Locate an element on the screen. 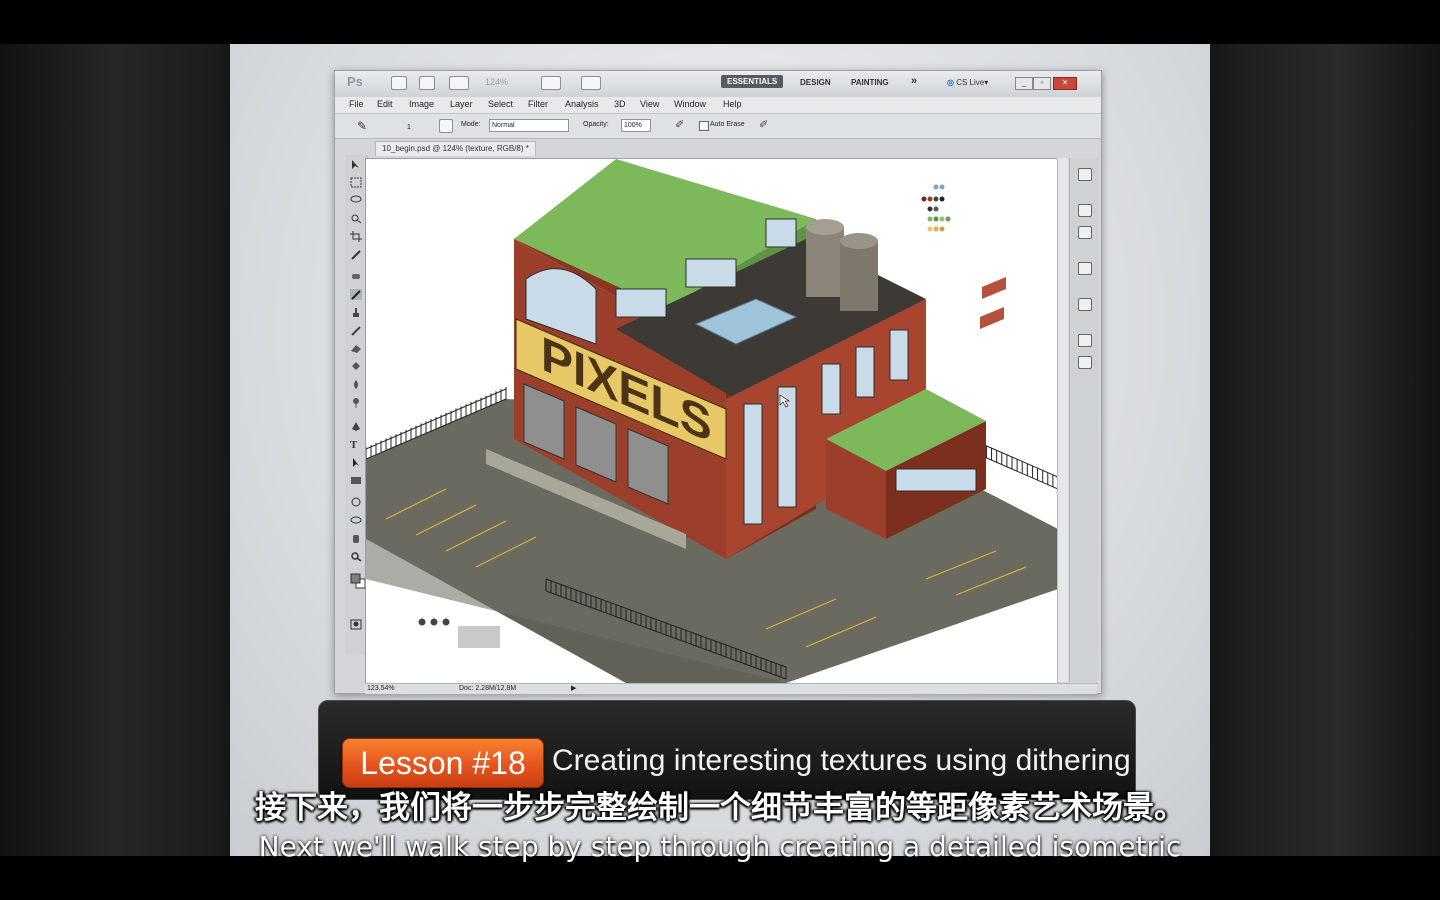 This screenshot has height=900, width=1440. menu-3d: 3D is located at coordinates (620, 104).